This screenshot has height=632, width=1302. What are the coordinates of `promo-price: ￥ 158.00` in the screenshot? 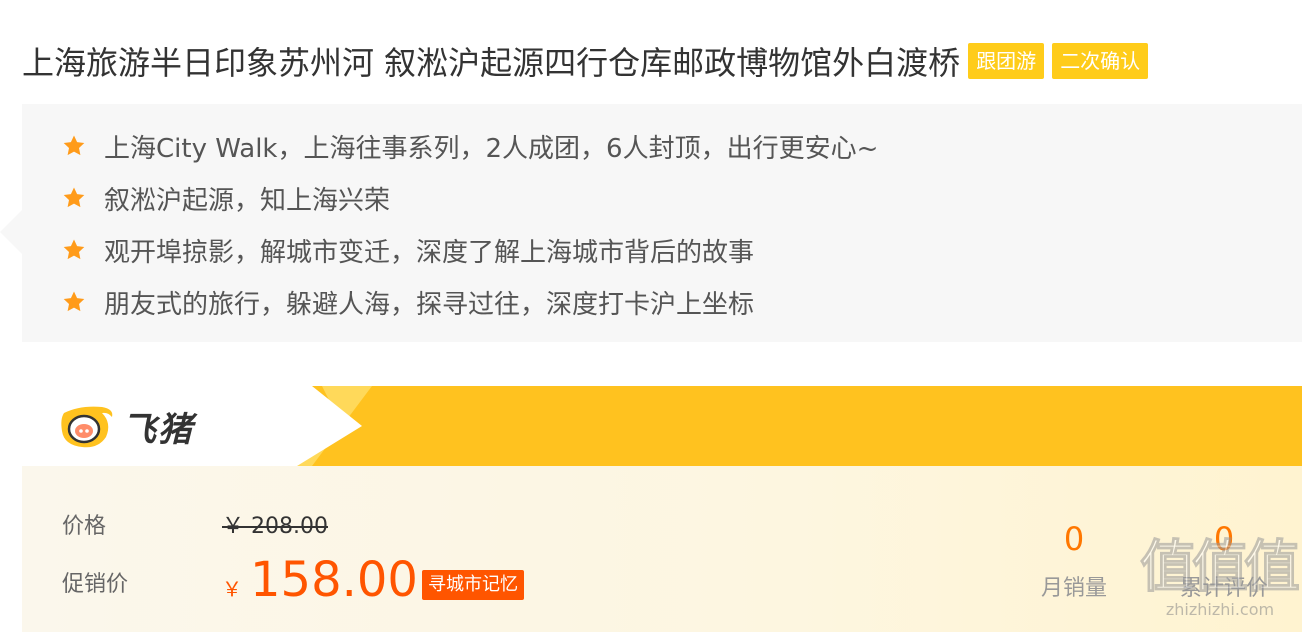 It's located at (320, 580).